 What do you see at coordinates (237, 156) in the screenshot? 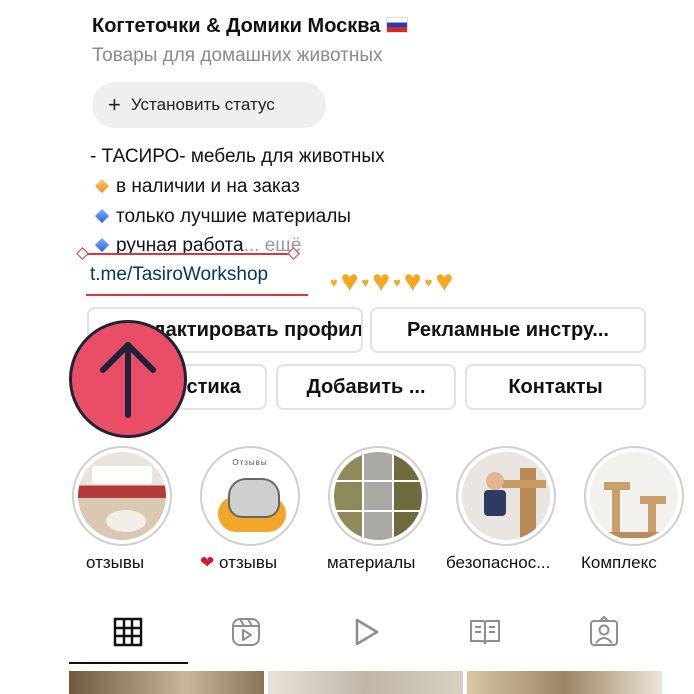
I see `bio-line-1: - ТАСИРО- мебель для животных` at bounding box center [237, 156].